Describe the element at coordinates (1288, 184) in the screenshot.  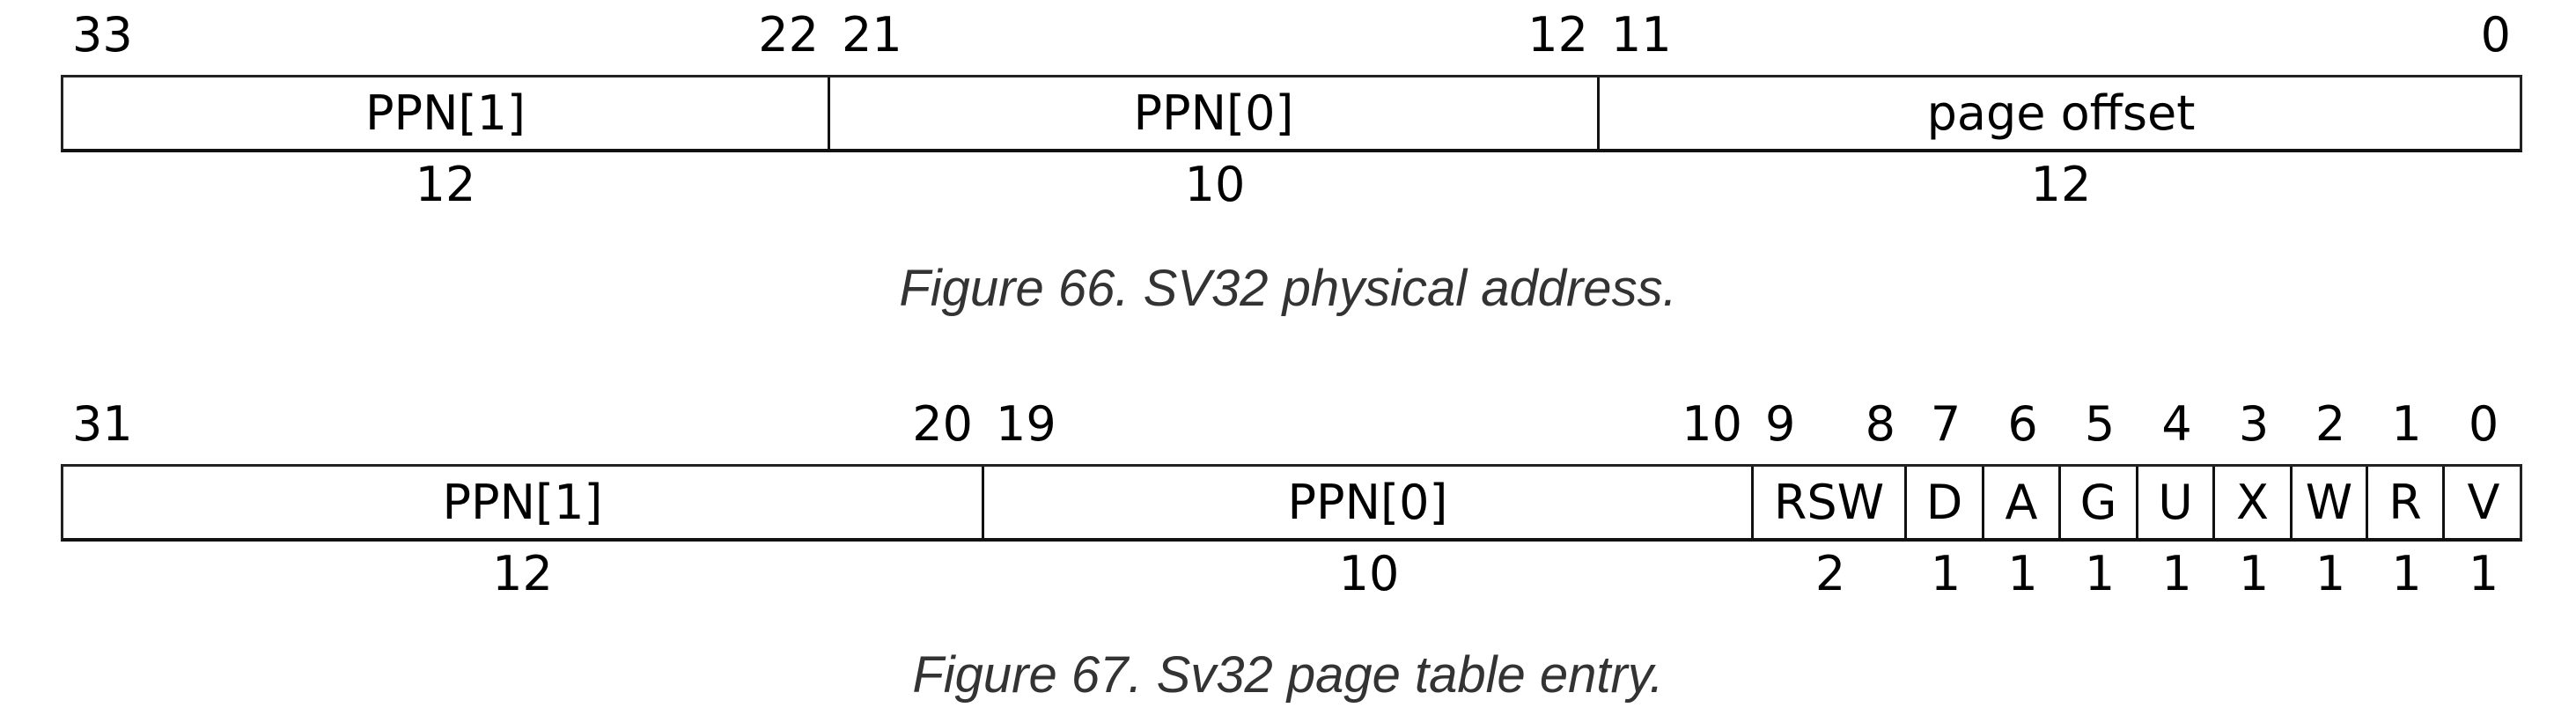
I see `field-width-labels: 12 10 12` at that location.